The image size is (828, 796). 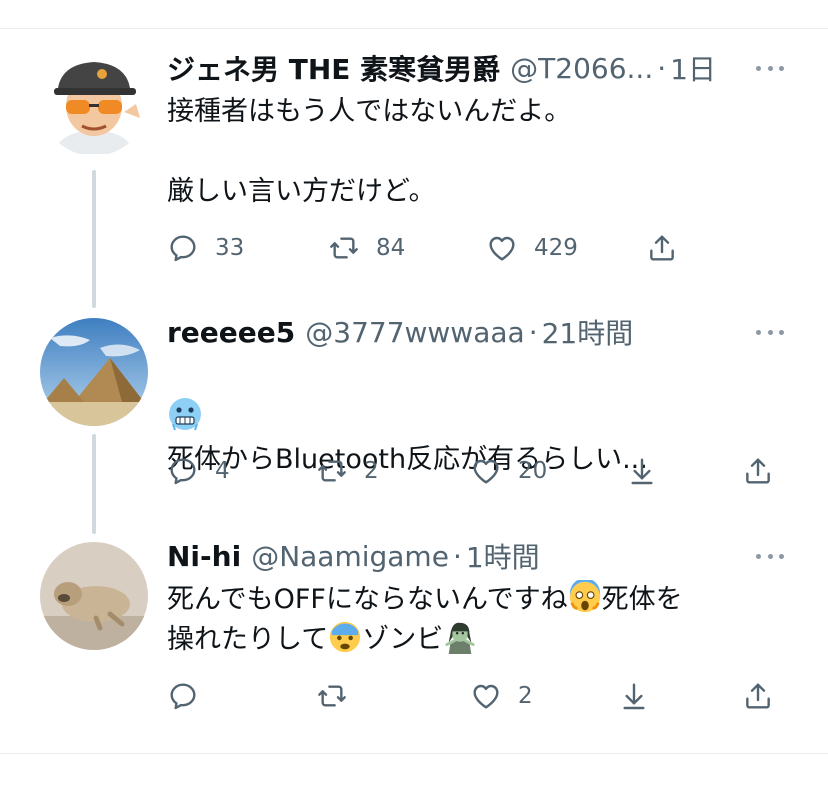 I want to click on cartoon-man-avatar-image, so click(x=94, y=102).